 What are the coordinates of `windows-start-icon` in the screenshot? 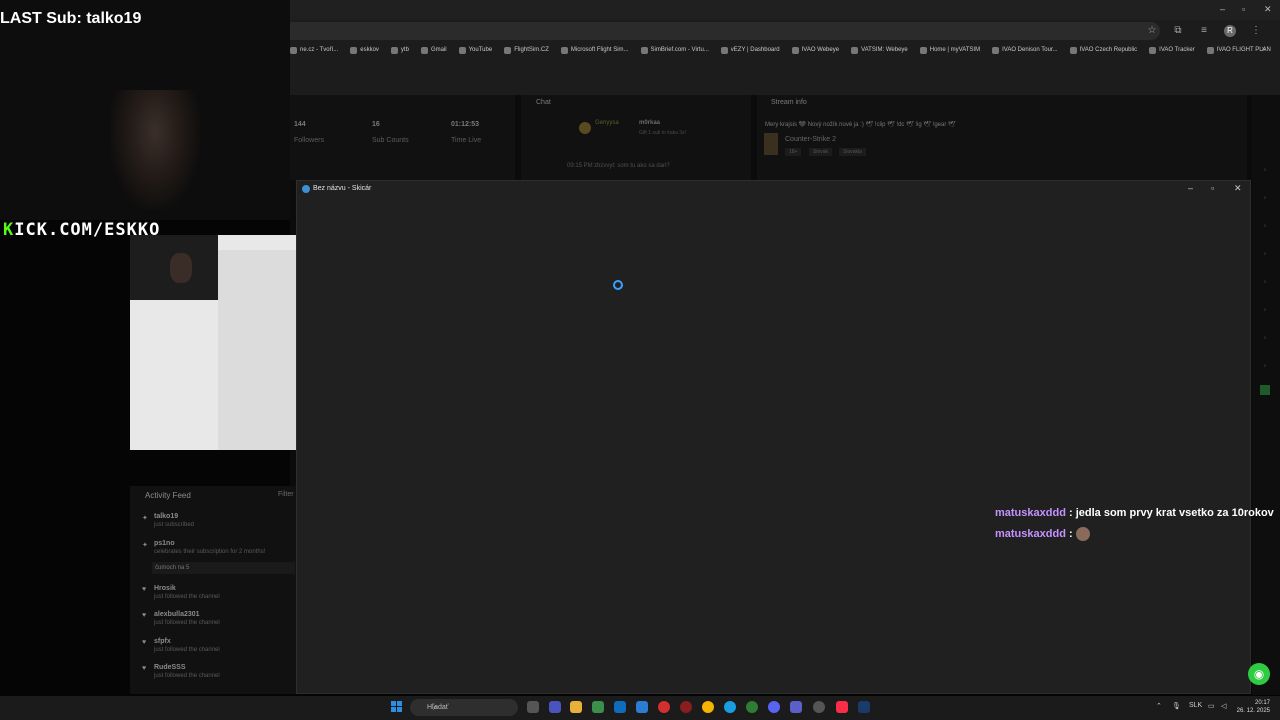 It's located at (397, 707).